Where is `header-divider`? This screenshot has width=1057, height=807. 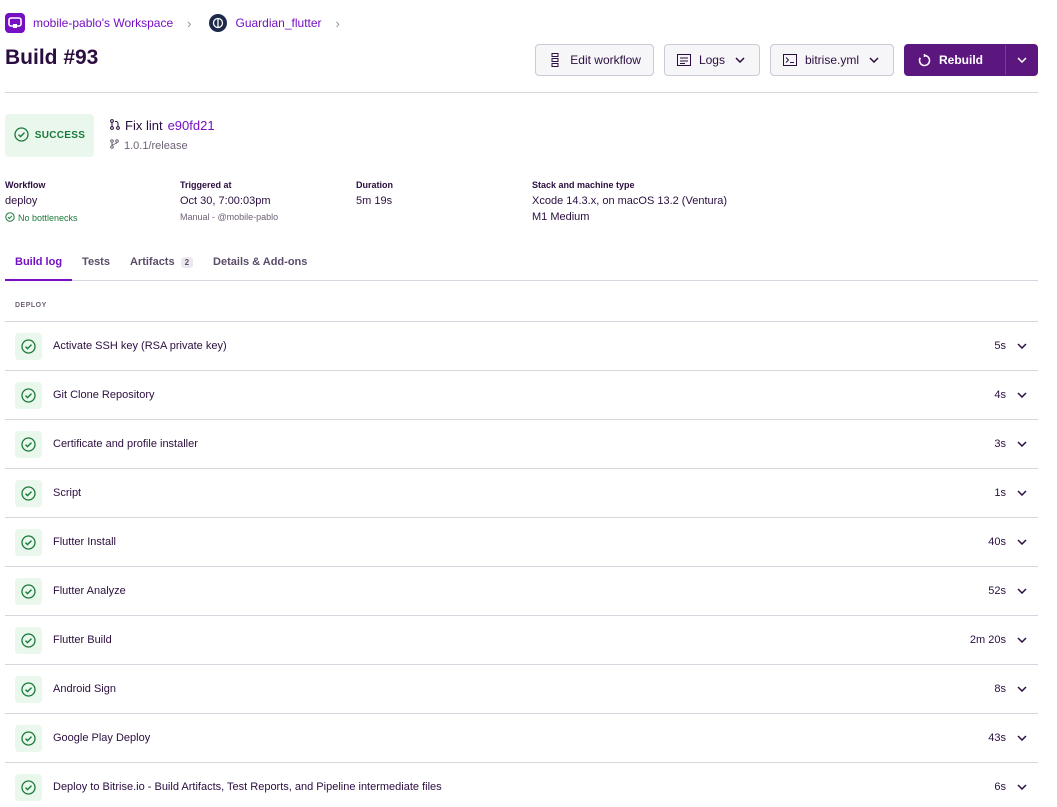 header-divider is located at coordinates (521, 92).